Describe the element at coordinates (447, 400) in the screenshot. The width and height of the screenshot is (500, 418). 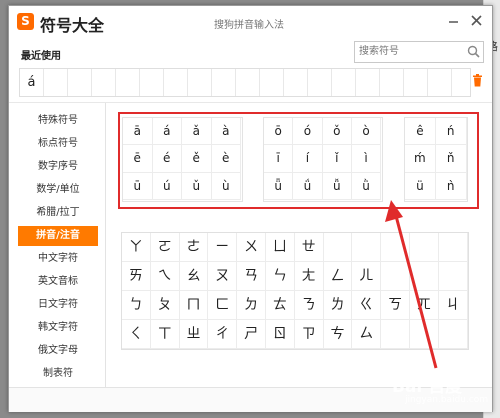
I see `watermark-url: jingyan.baidu.com` at that location.